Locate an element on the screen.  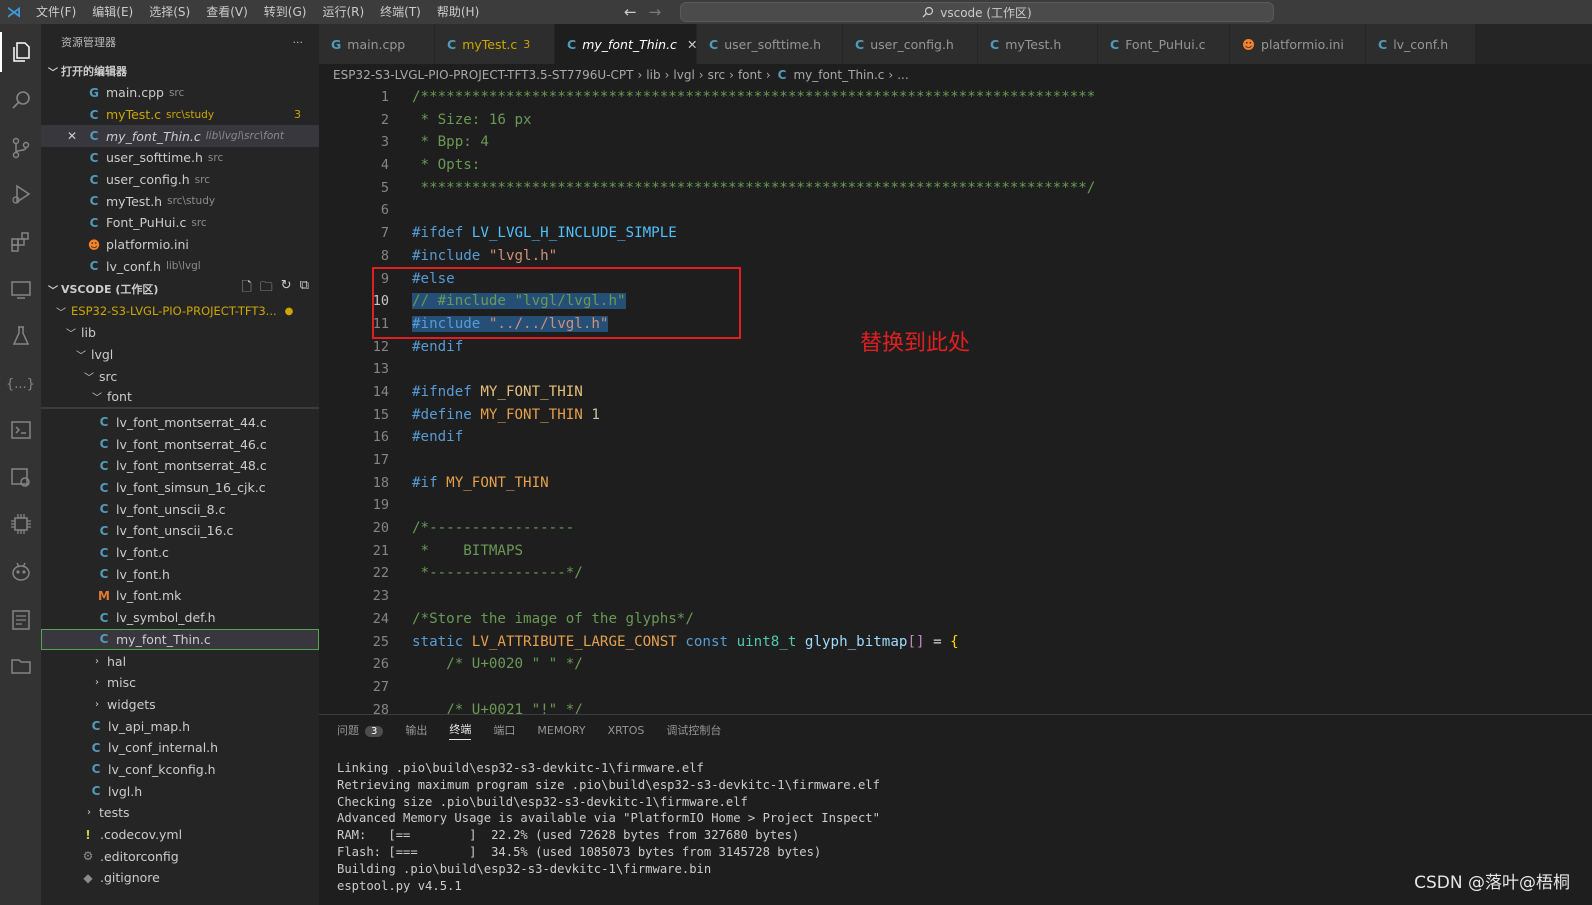
platformio-alien-icon is located at coordinates (20, 572).